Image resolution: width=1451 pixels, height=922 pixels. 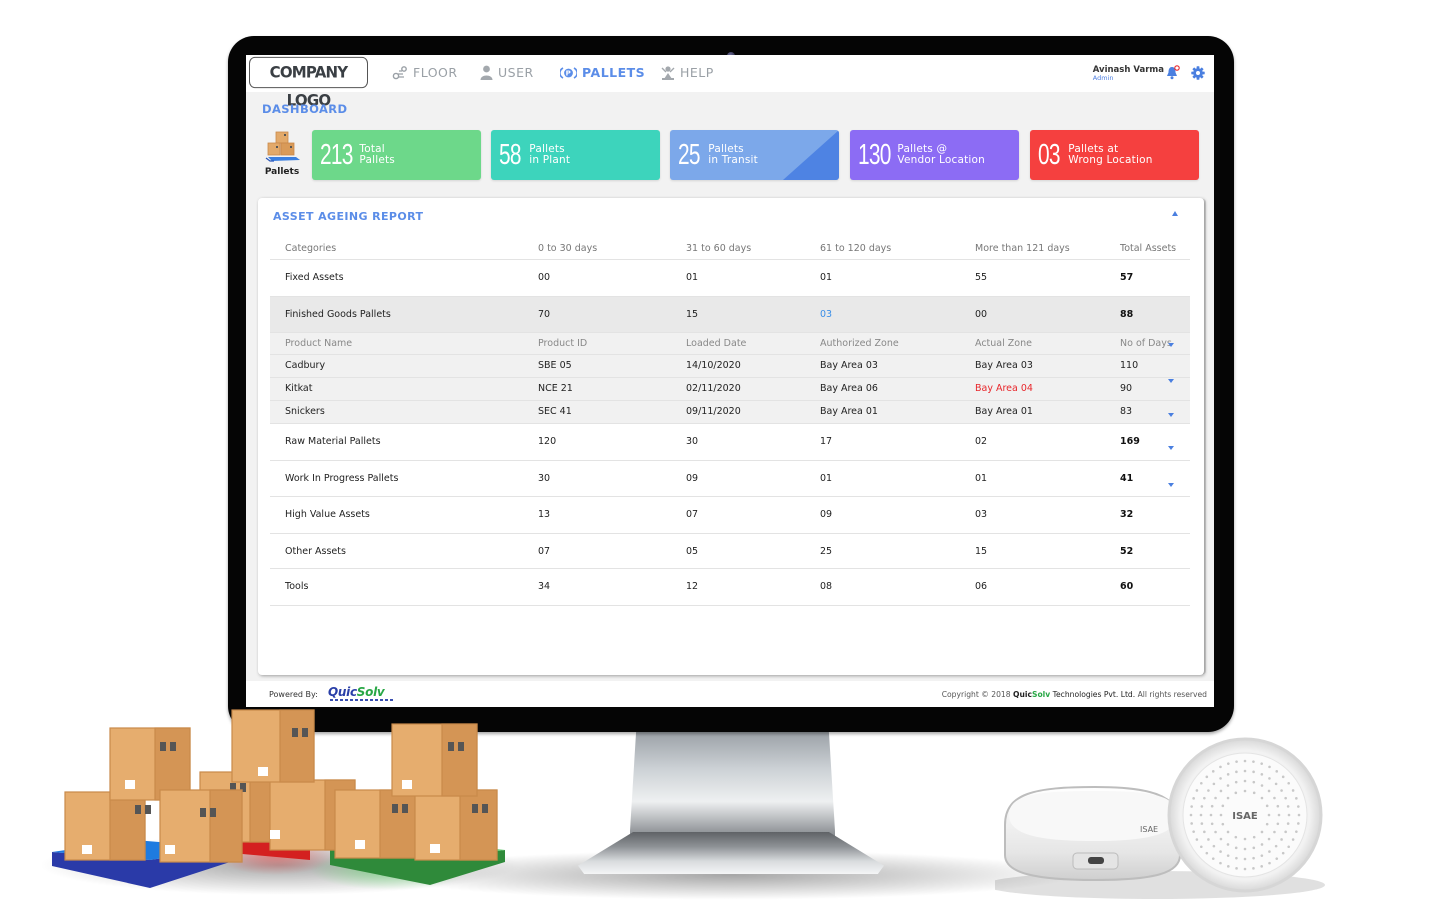 What do you see at coordinates (934, 155) in the screenshot?
I see `card-pallets-vendor-location: 130 Pallets @ Vendor Location` at bounding box center [934, 155].